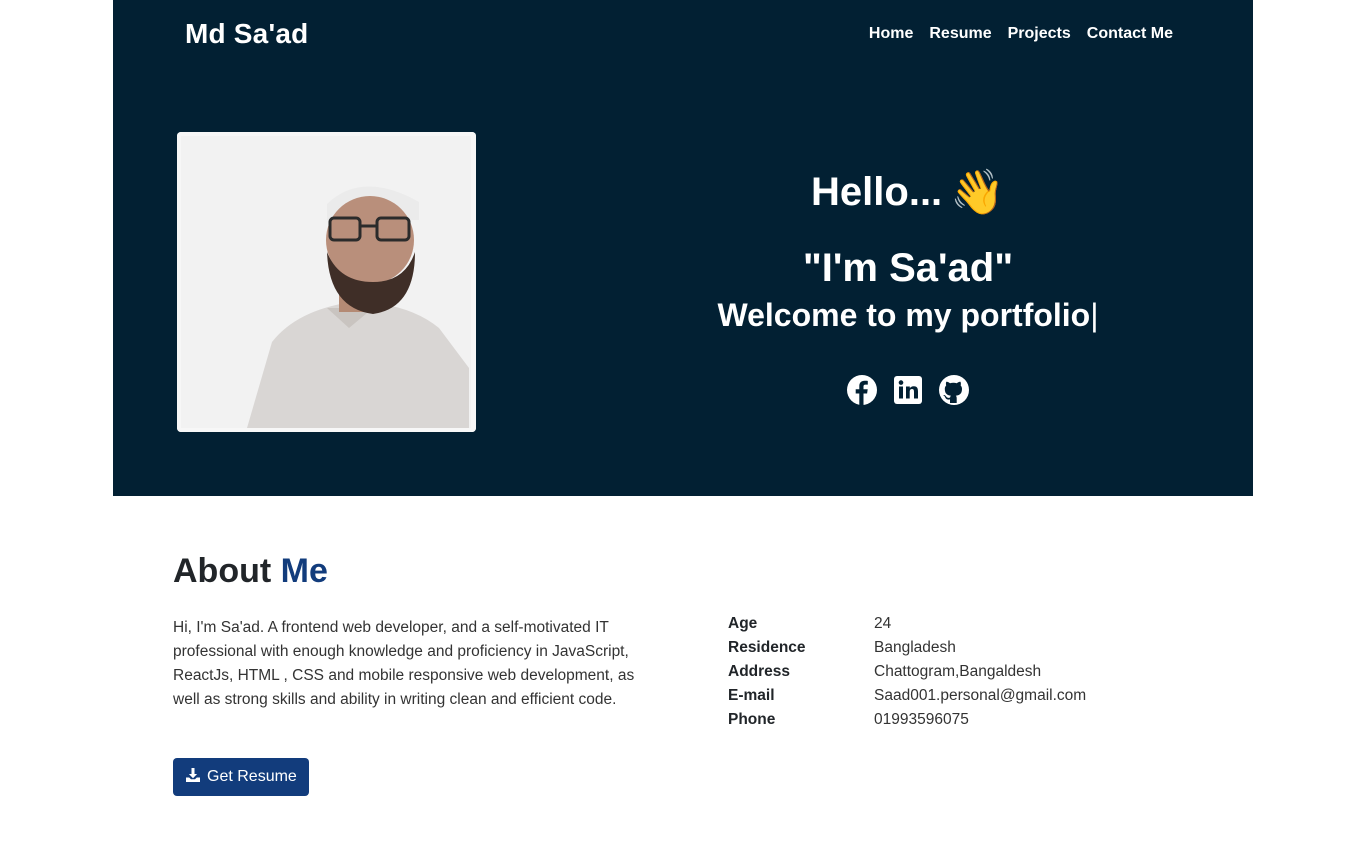  I want to click on info-label: E-mail, so click(751, 695).